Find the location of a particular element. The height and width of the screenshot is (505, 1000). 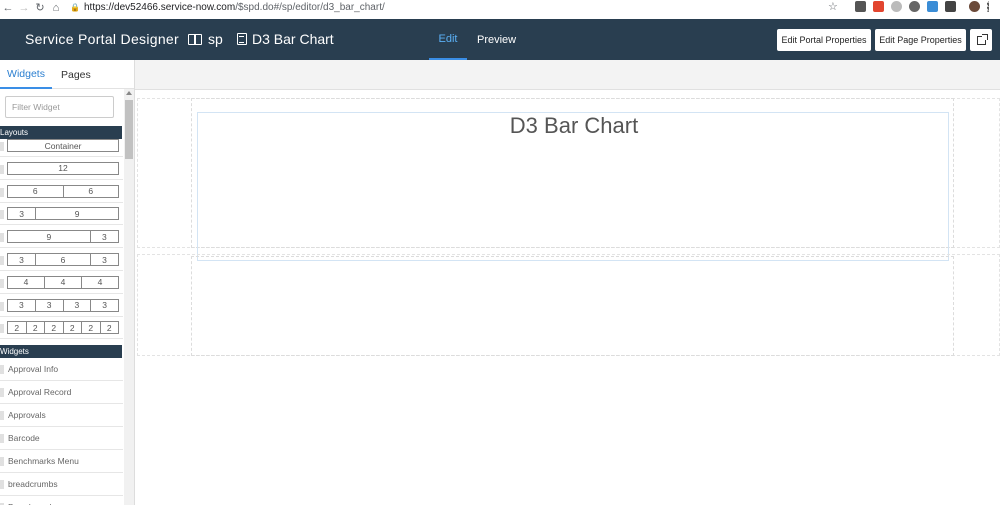

sidebar-tabs: Widgets Pages is located at coordinates (67, 74).